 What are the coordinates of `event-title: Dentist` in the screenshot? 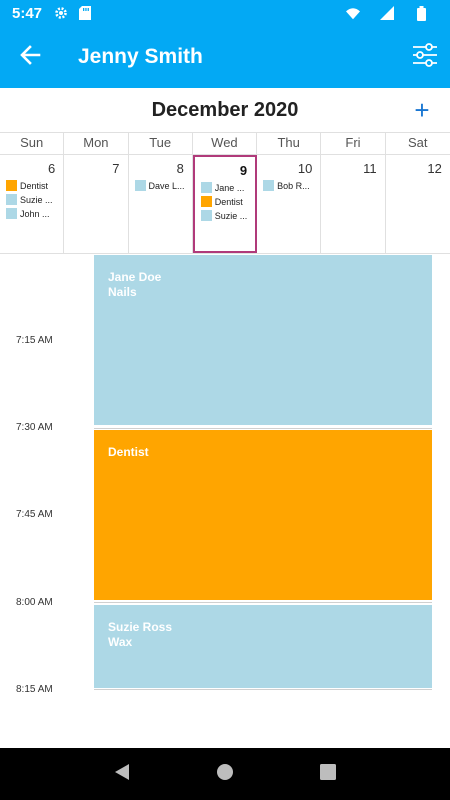 It's located at (128, 452).